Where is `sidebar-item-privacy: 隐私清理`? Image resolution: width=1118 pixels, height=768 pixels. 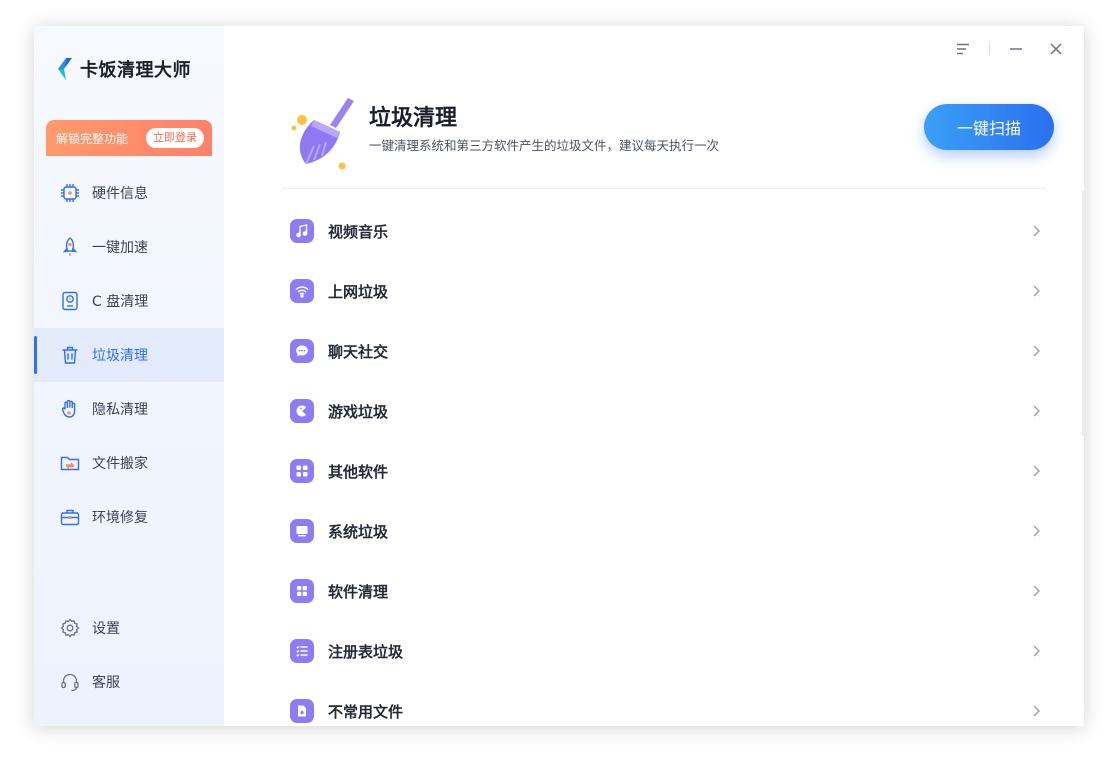
sidebar-item-privacy: 隐私清理 is located at coordinates (129, 409).